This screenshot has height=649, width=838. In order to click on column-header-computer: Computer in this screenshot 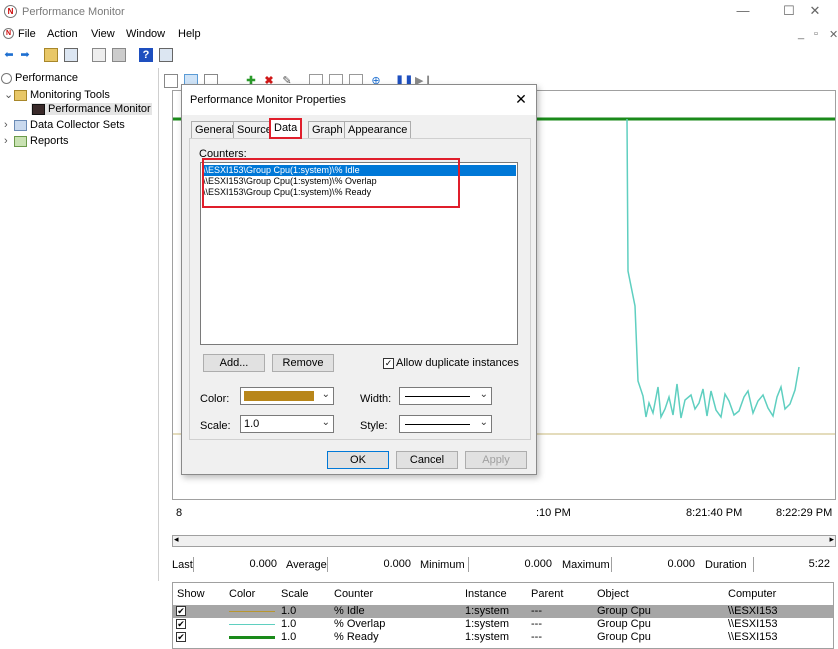, I will do `click(752, 594)`.